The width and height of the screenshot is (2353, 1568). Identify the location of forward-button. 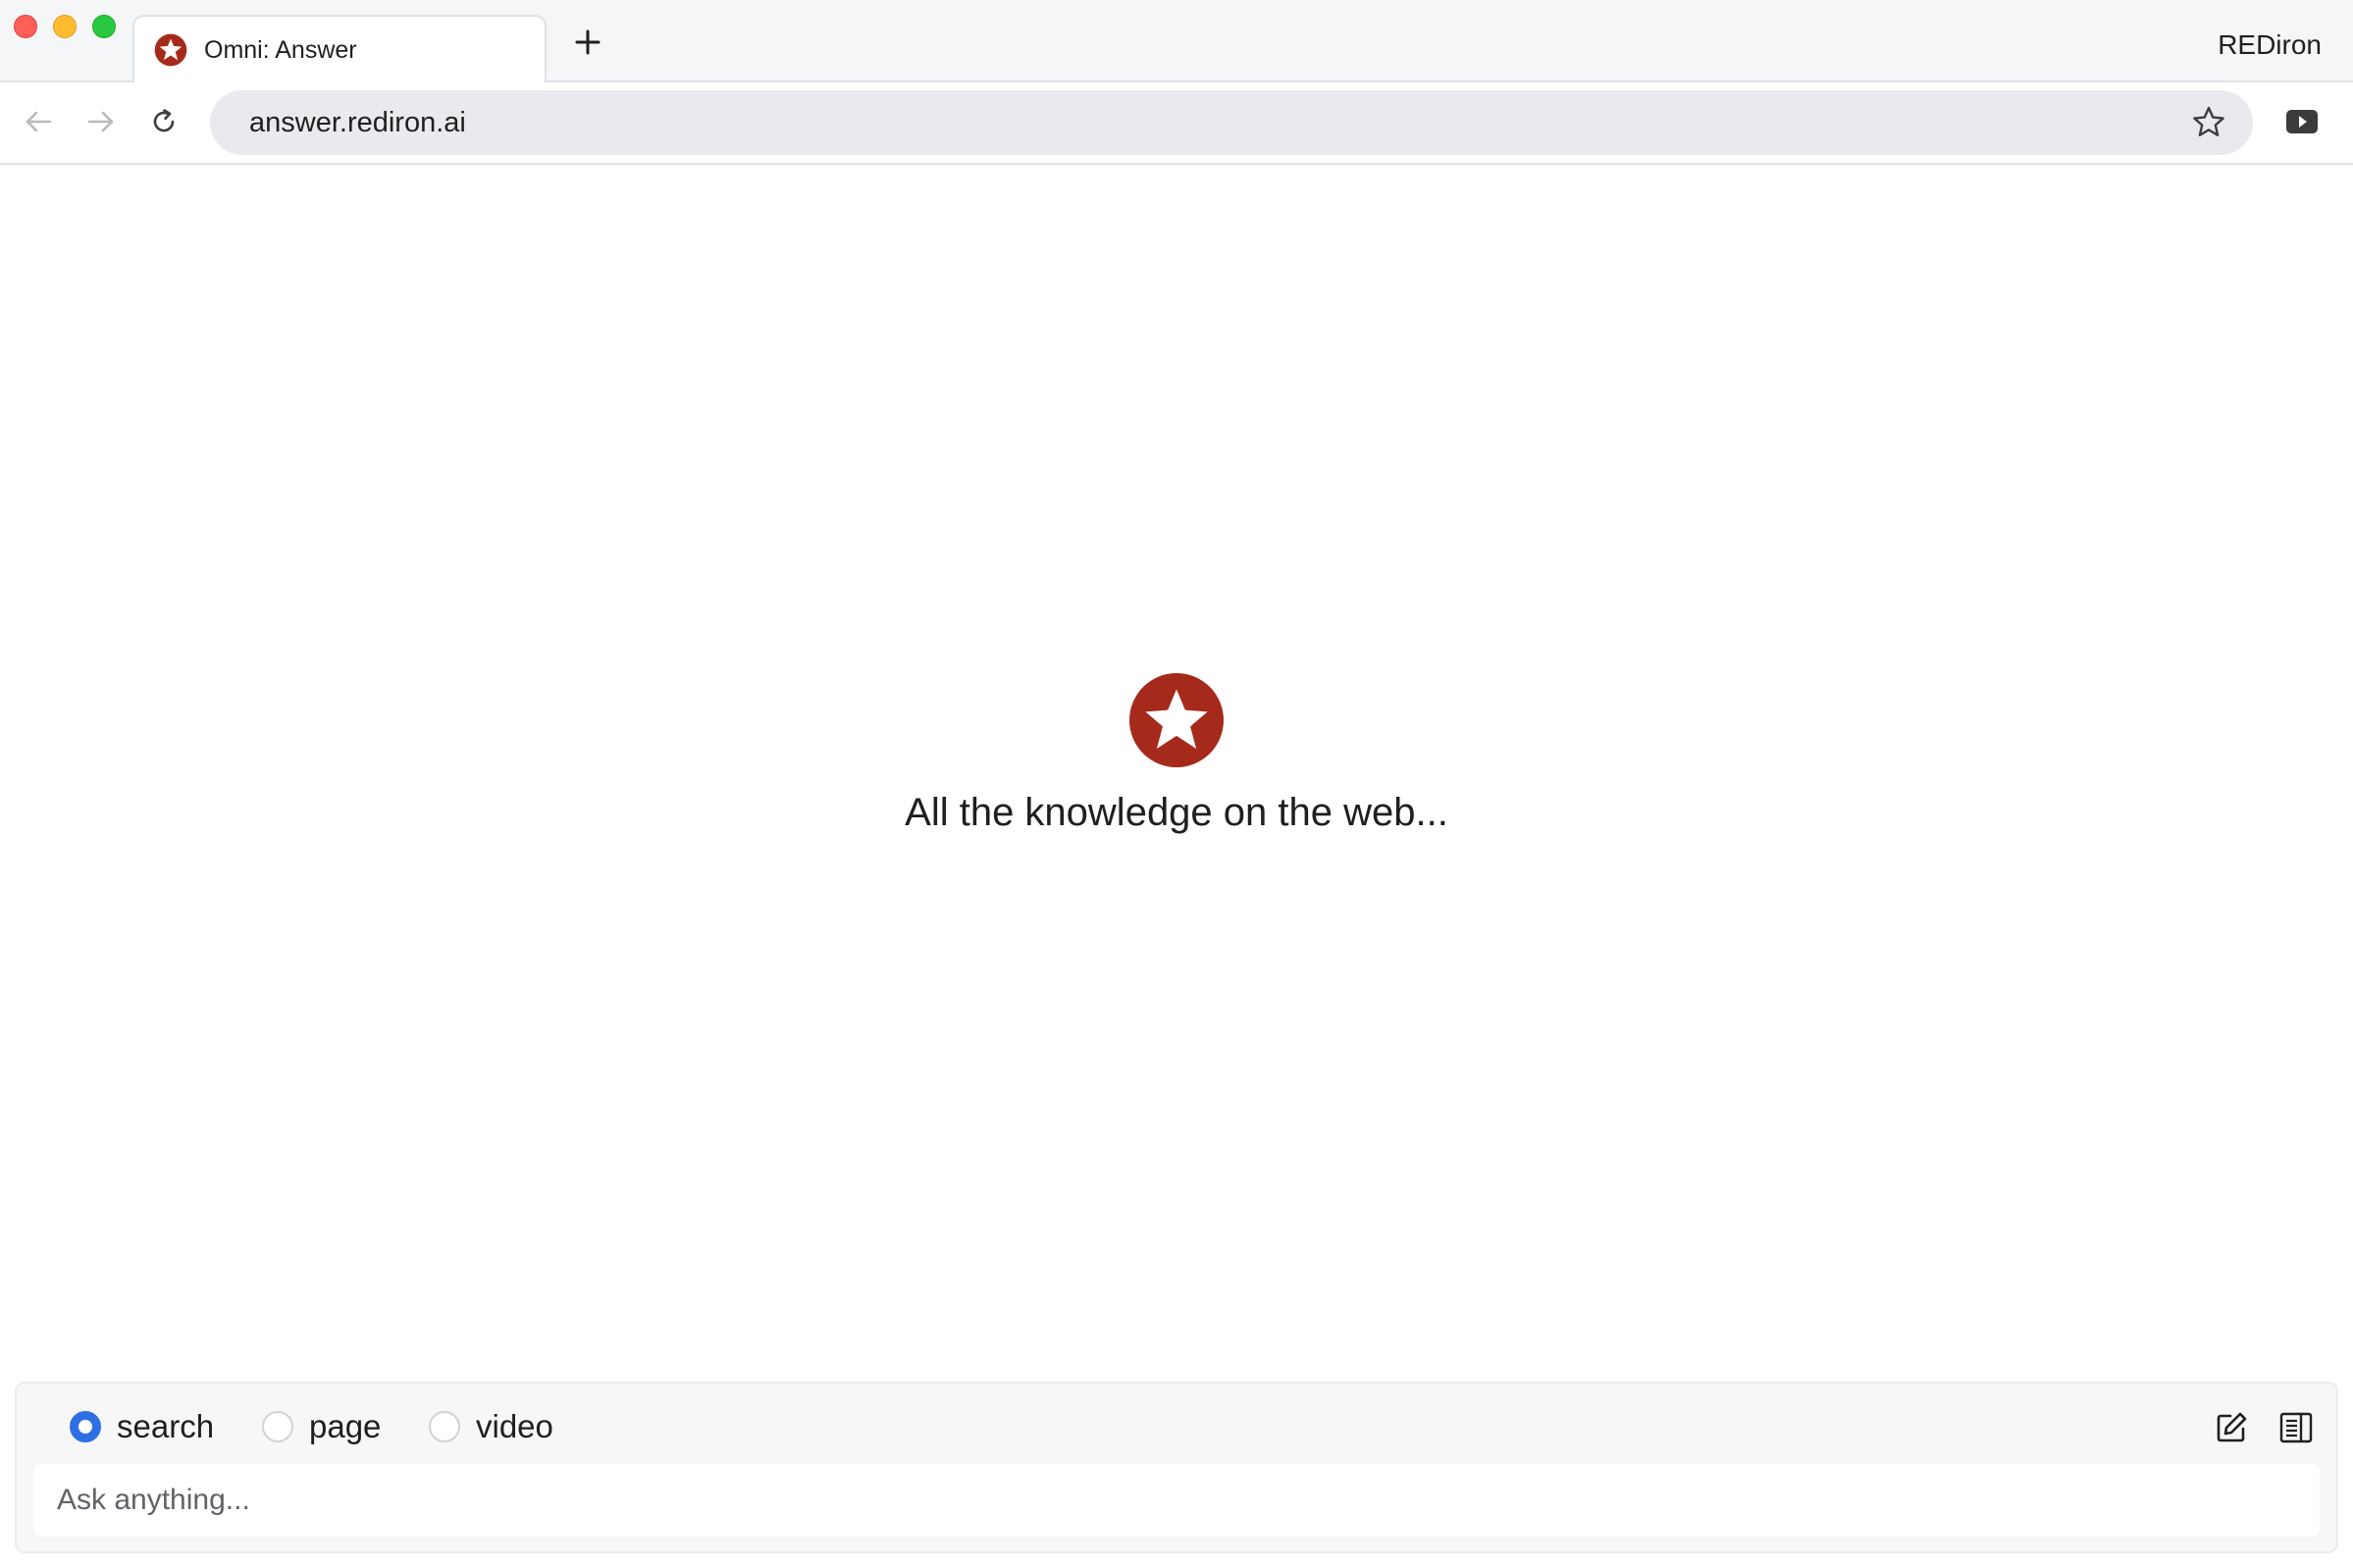
(101, 121).